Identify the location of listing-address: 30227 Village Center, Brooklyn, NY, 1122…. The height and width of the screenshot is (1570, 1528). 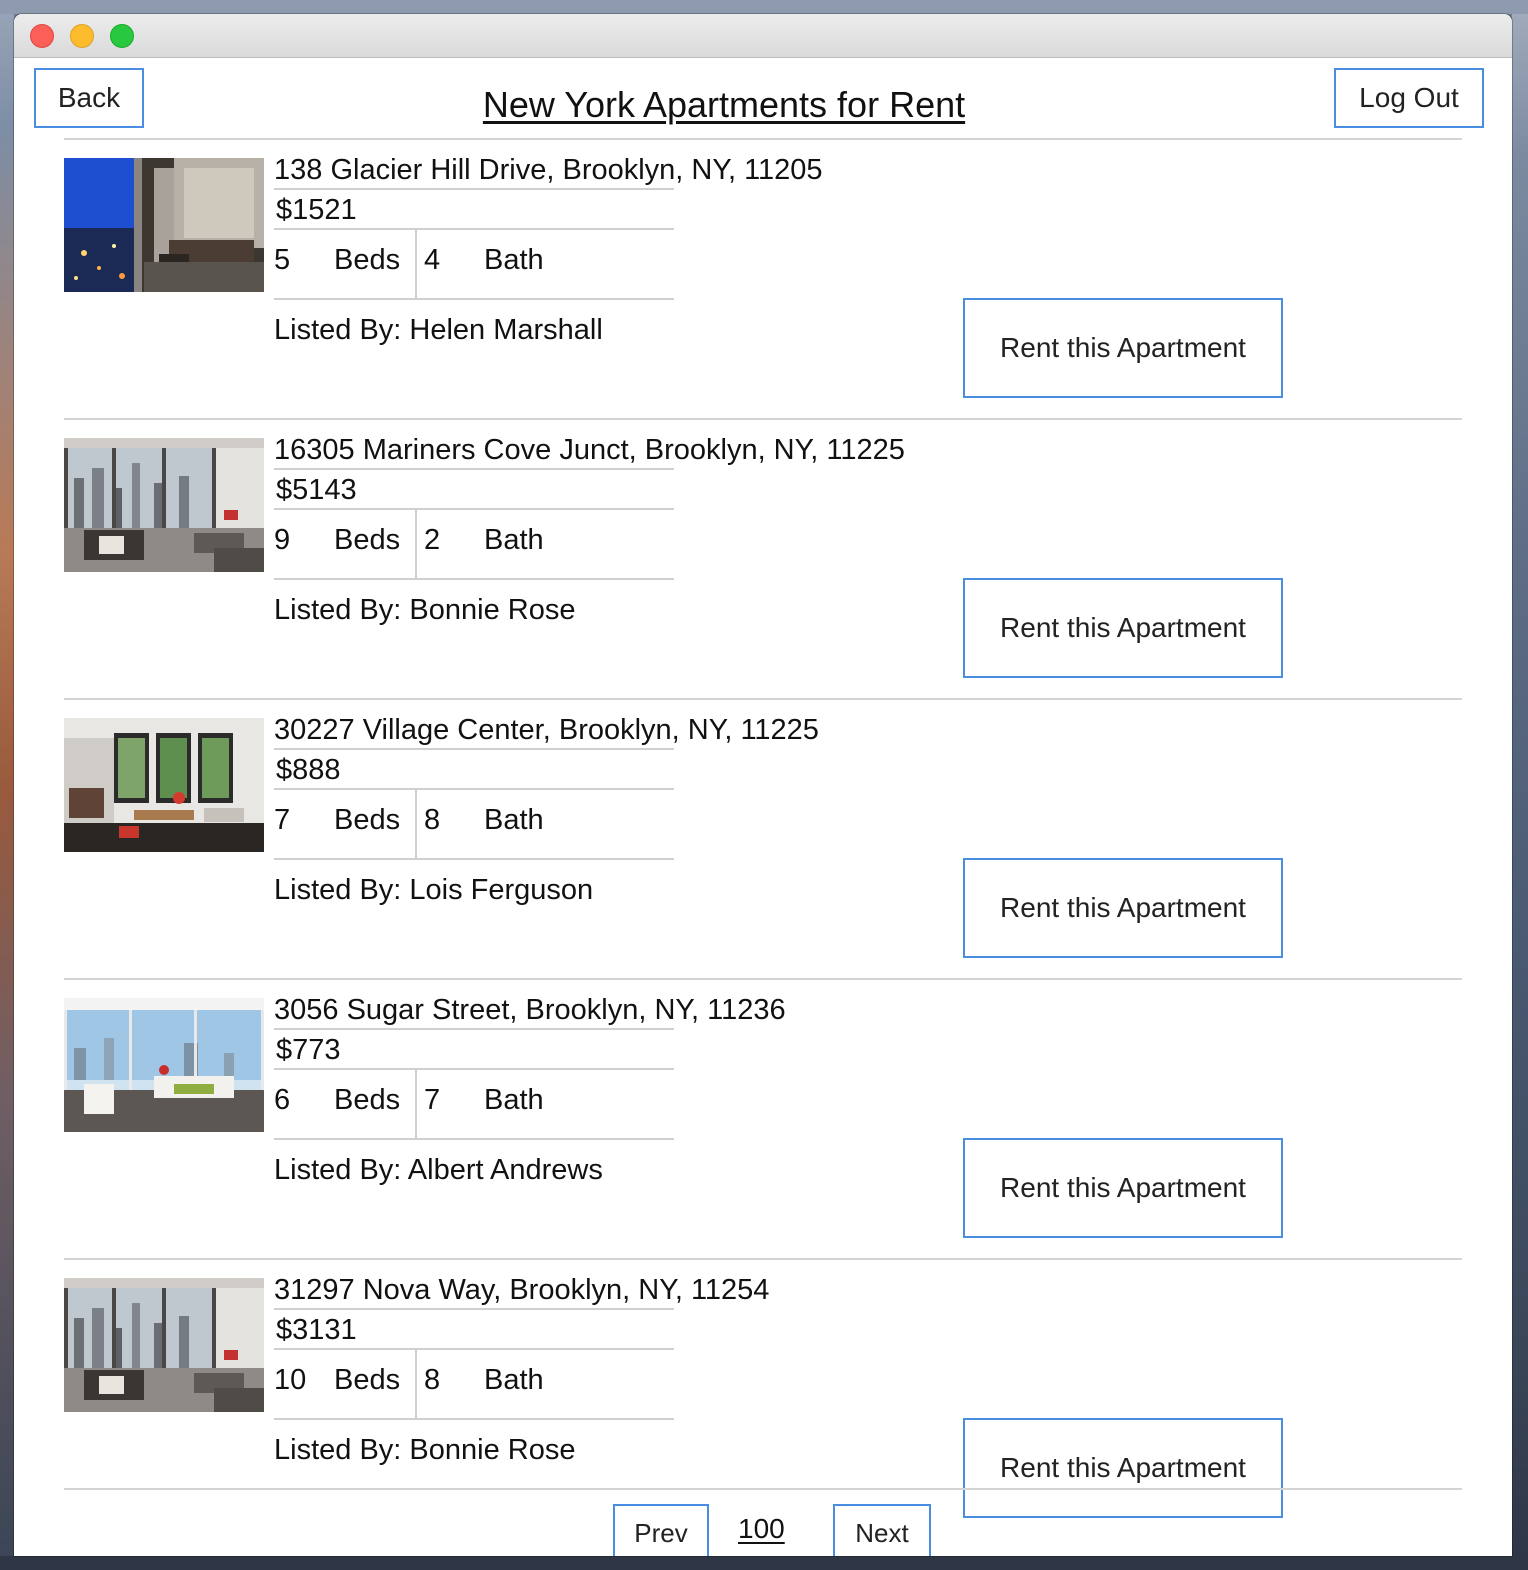
(546, 730).